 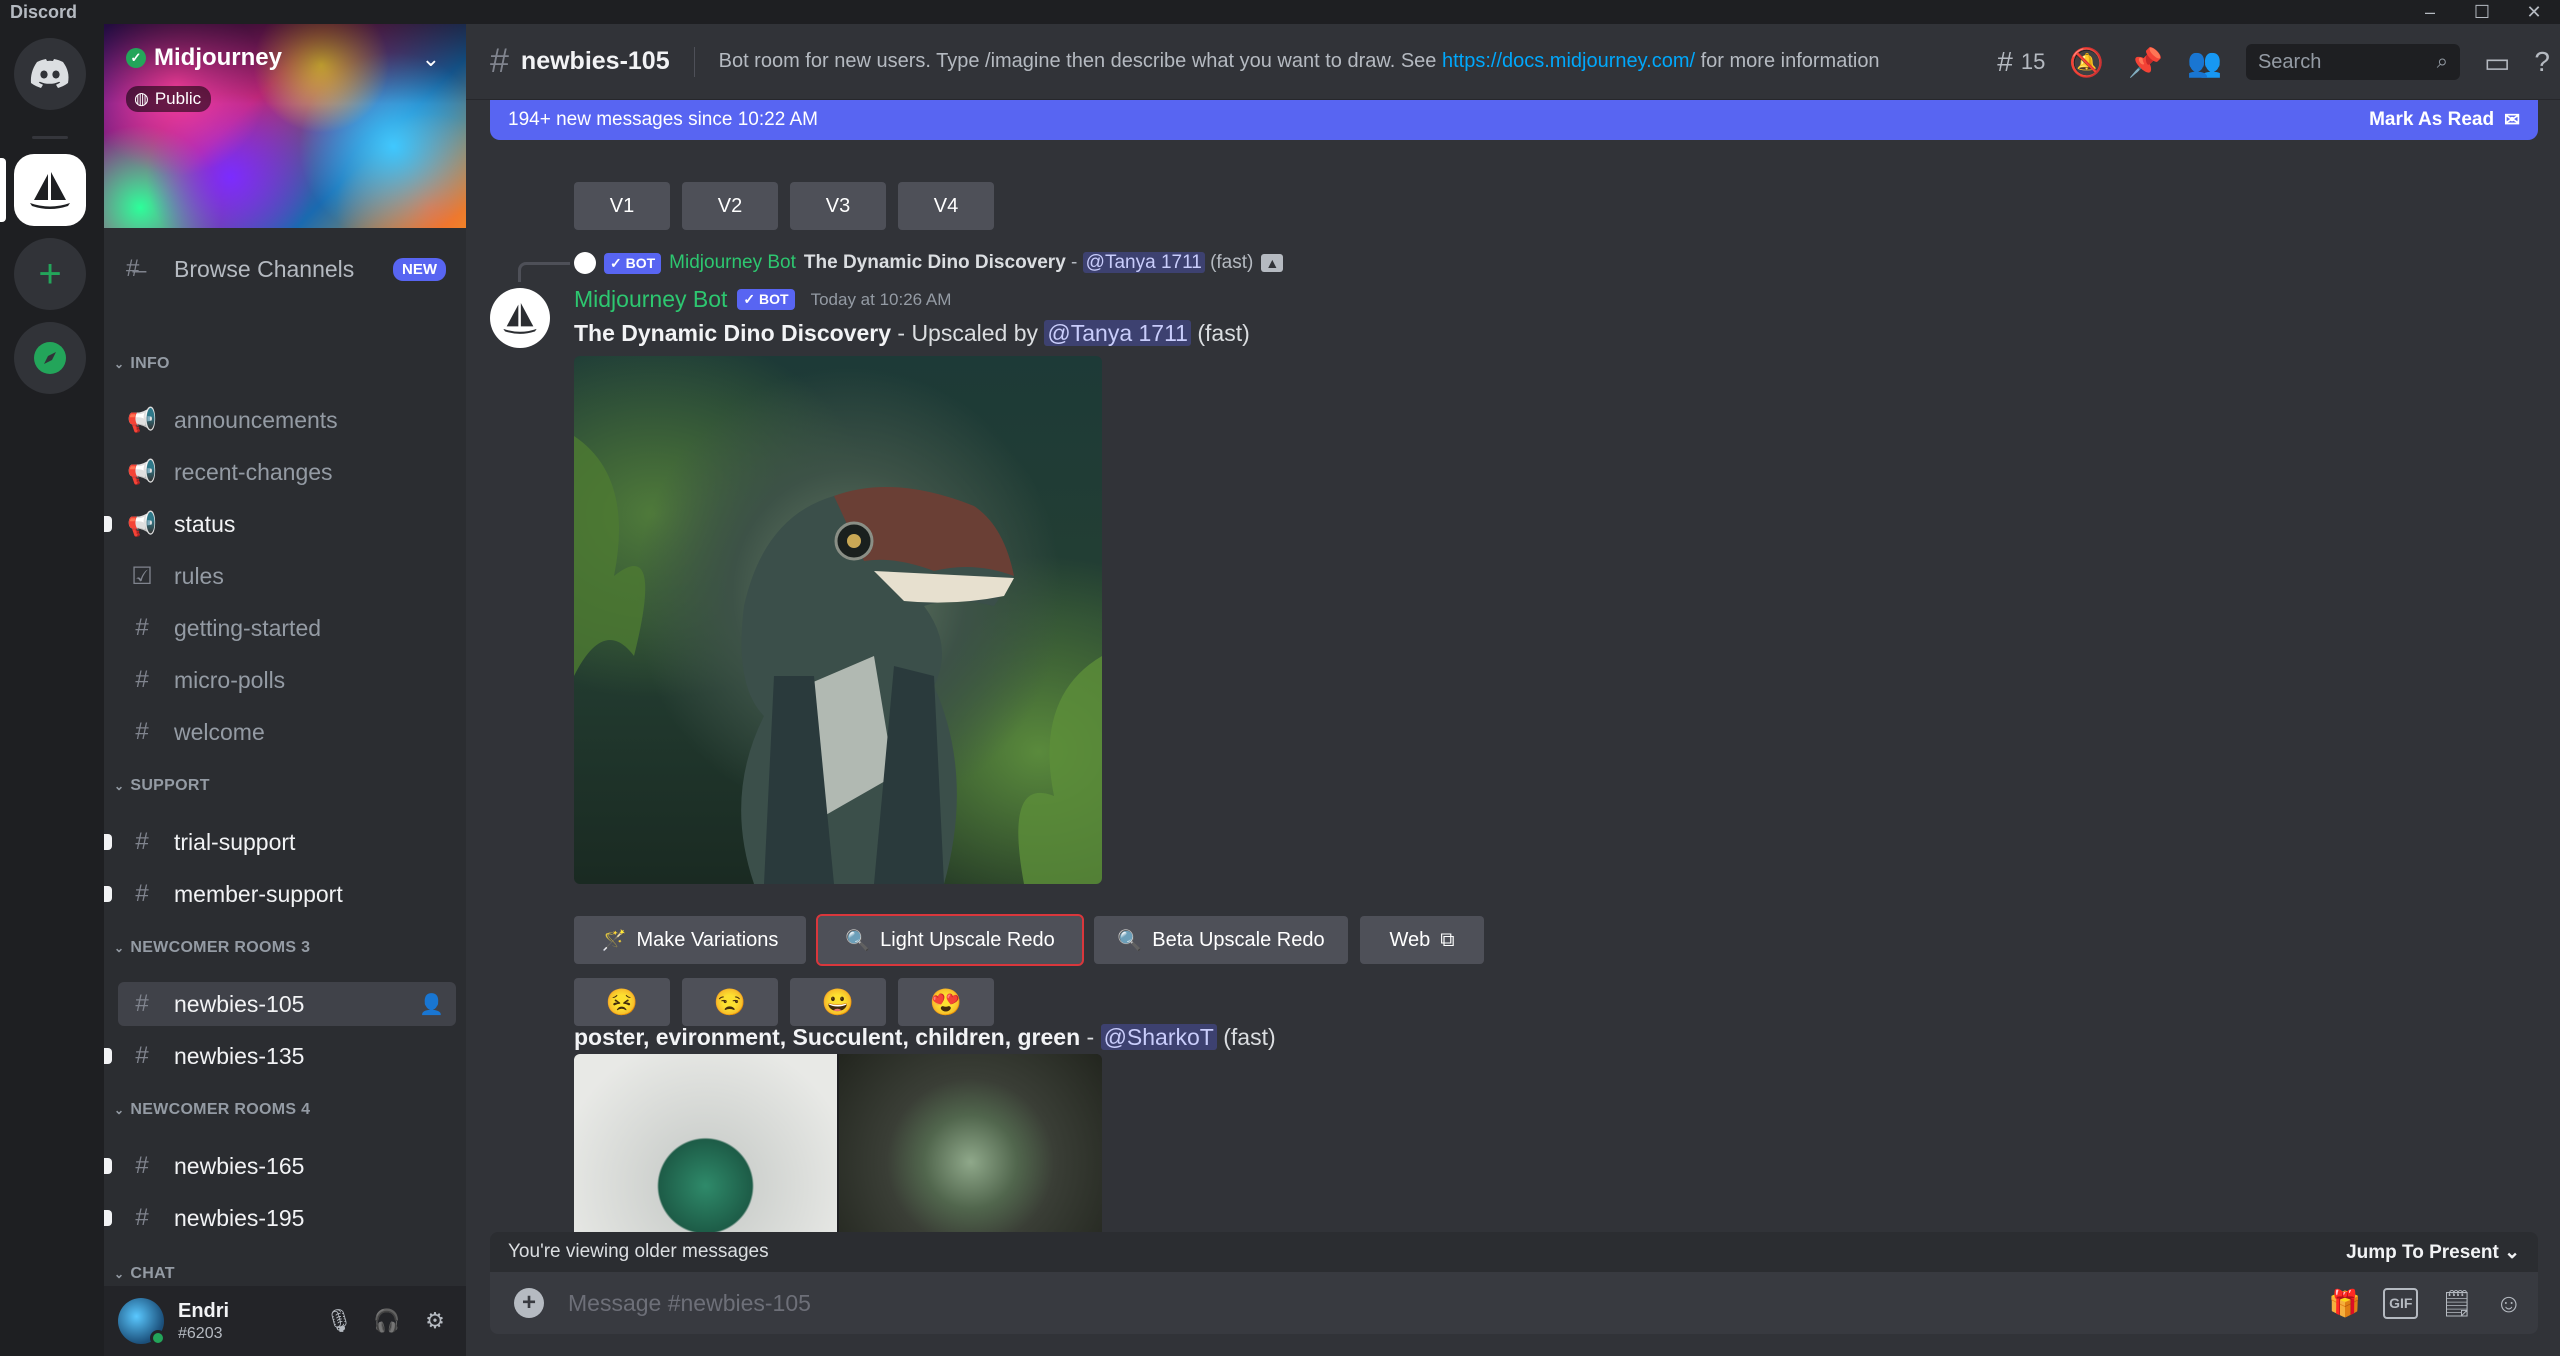 What do you see at coordinates (838, 1002) in the screenshot?
I see `reaction-button: 😀` at bounding box center [838, 1002].